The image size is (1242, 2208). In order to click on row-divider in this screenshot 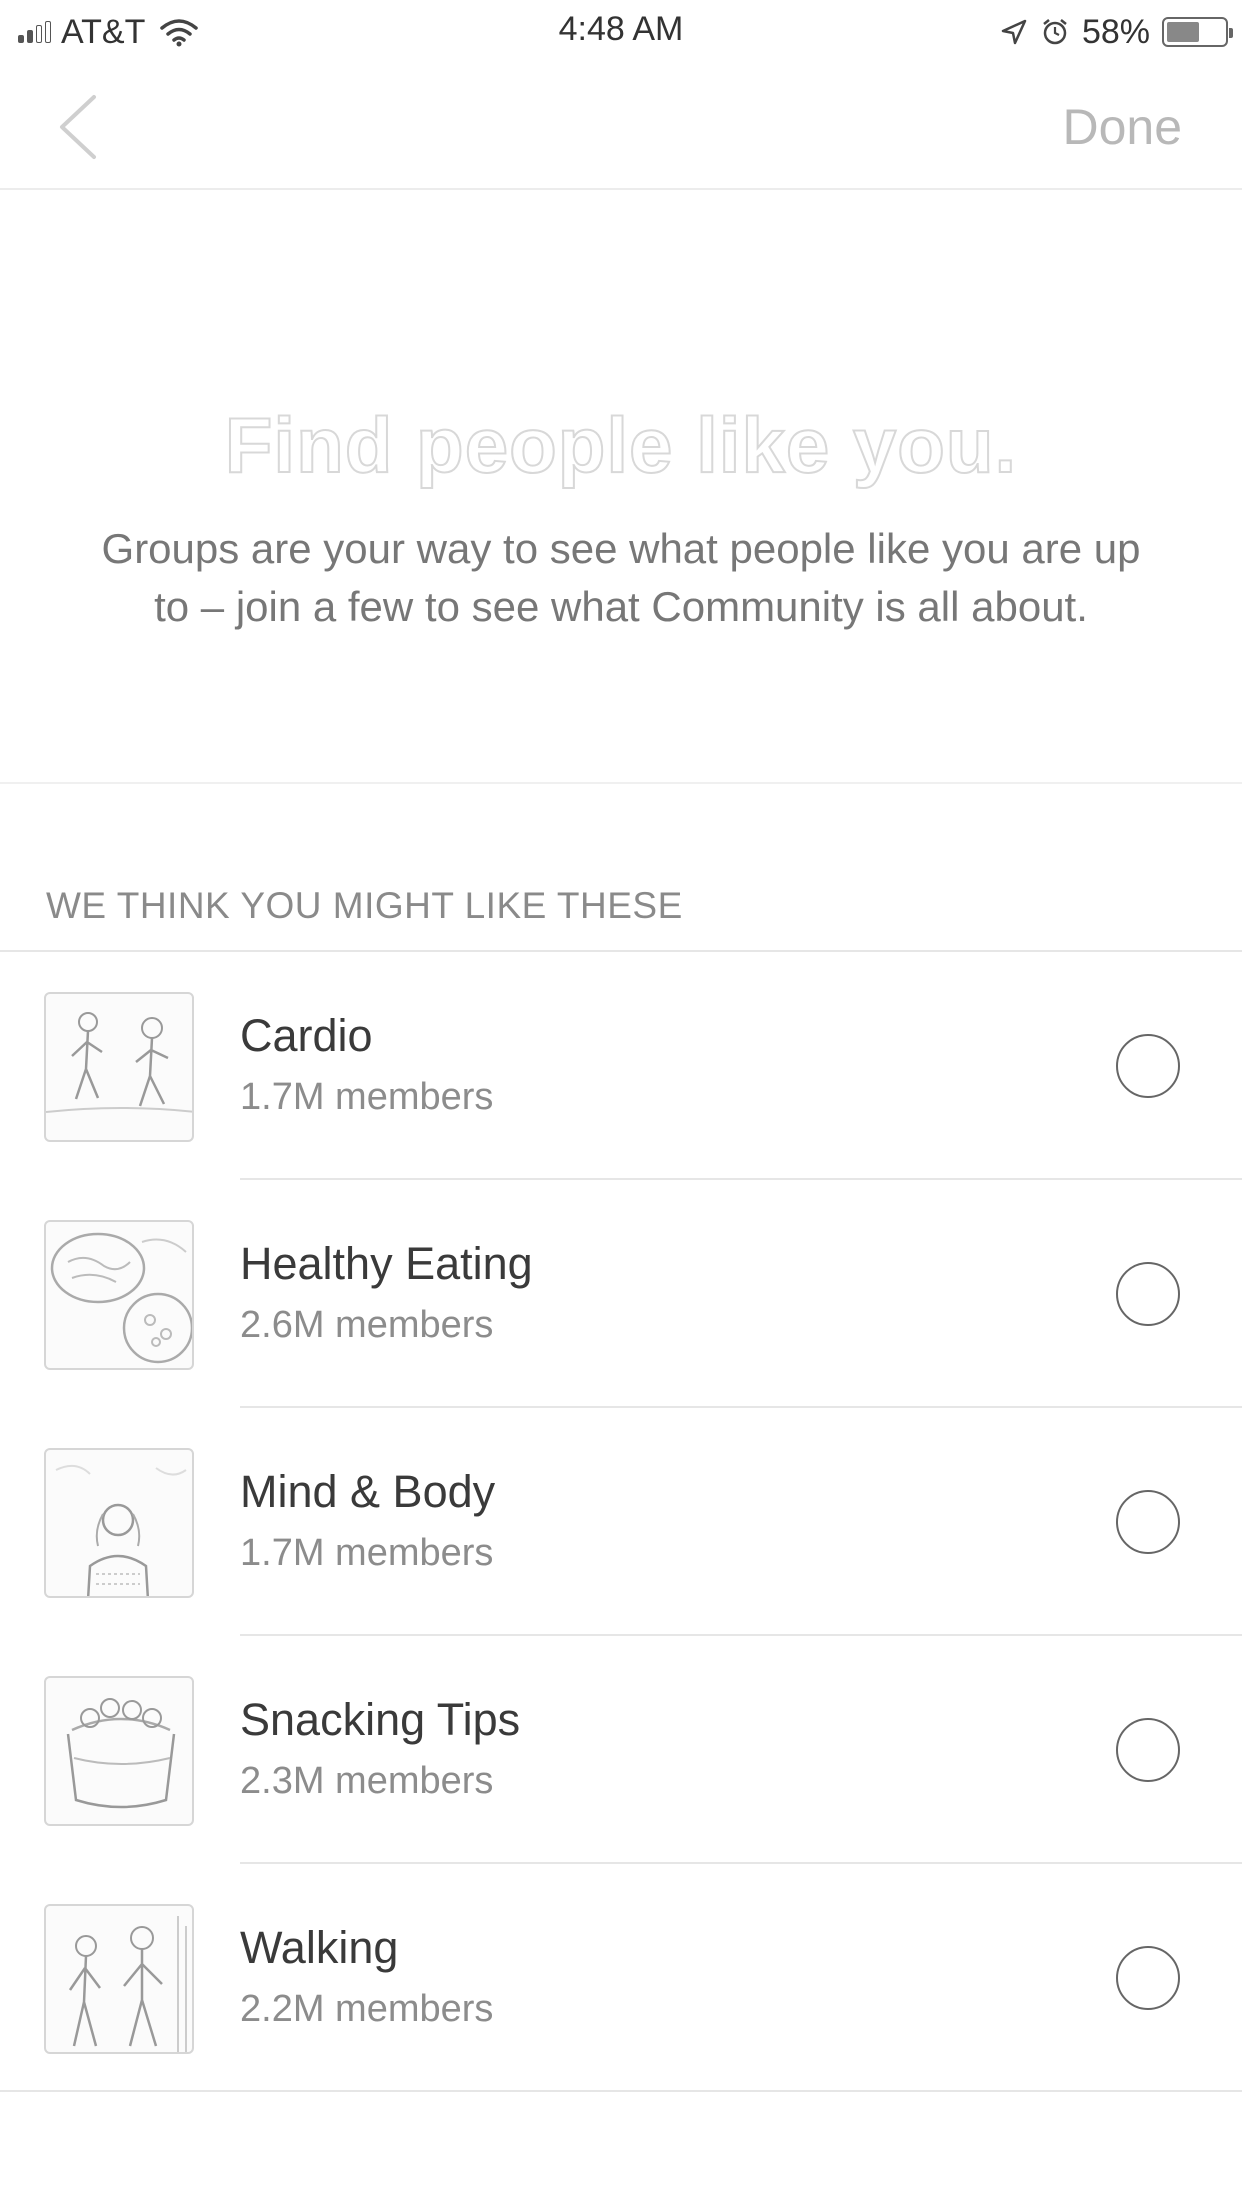, I will do `click(621, 2091)`.